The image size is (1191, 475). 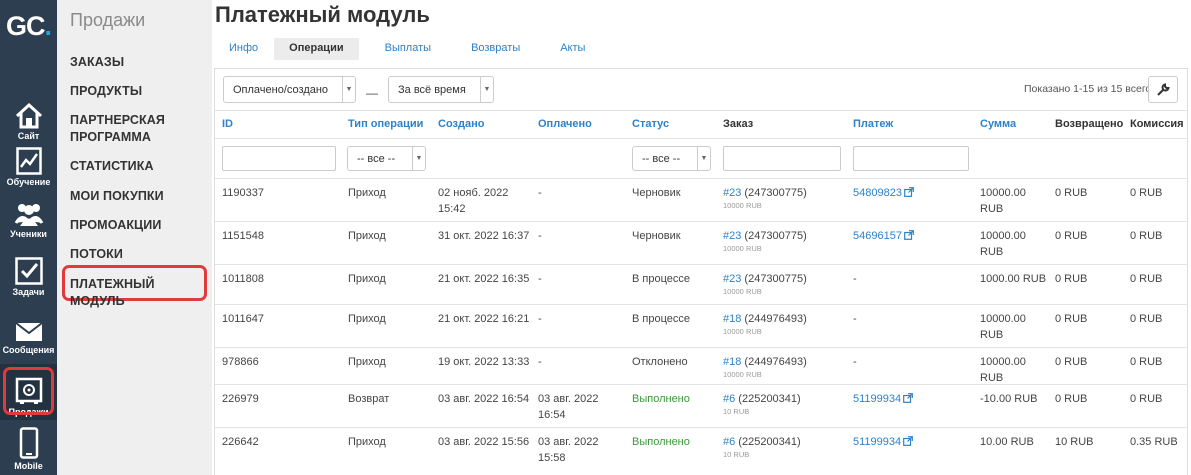 What do you see at coordinates (489, 49) in the screenshot?
I see `tab-refunds: Возвраты` at bounding box center [489, 49].